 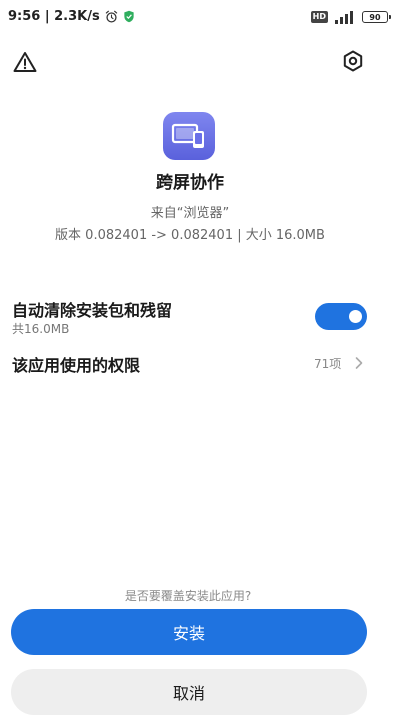 I want to click on warning-triangle-icon, so click(x=25, y=62).